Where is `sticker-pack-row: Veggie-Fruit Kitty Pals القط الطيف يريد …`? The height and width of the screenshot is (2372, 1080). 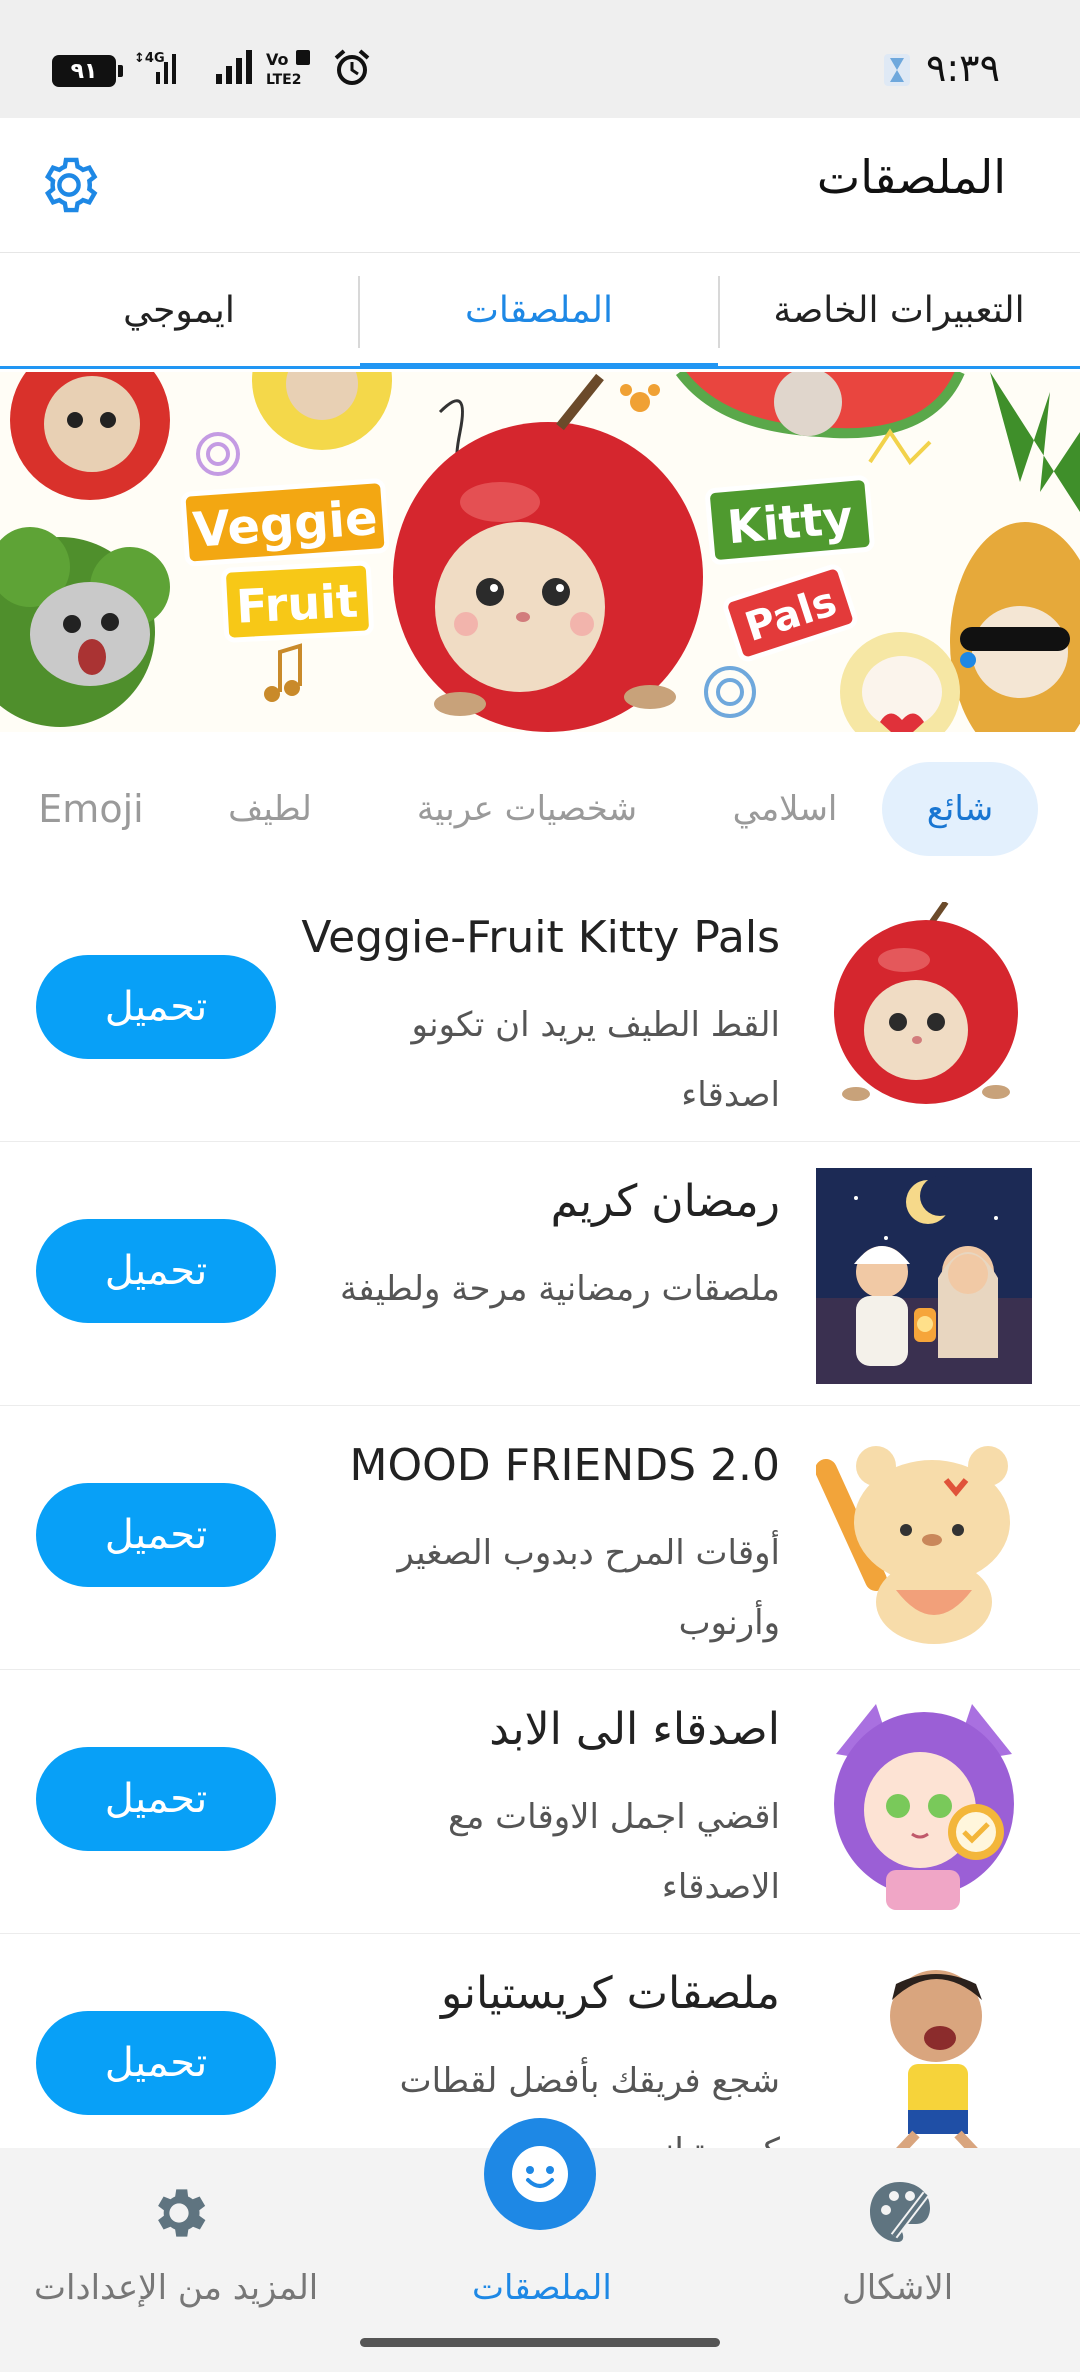 sticker-pack-row: Veggie-Fruit Kitty Pals القط الطيف يريد … is located at coordinates (540, 1010).